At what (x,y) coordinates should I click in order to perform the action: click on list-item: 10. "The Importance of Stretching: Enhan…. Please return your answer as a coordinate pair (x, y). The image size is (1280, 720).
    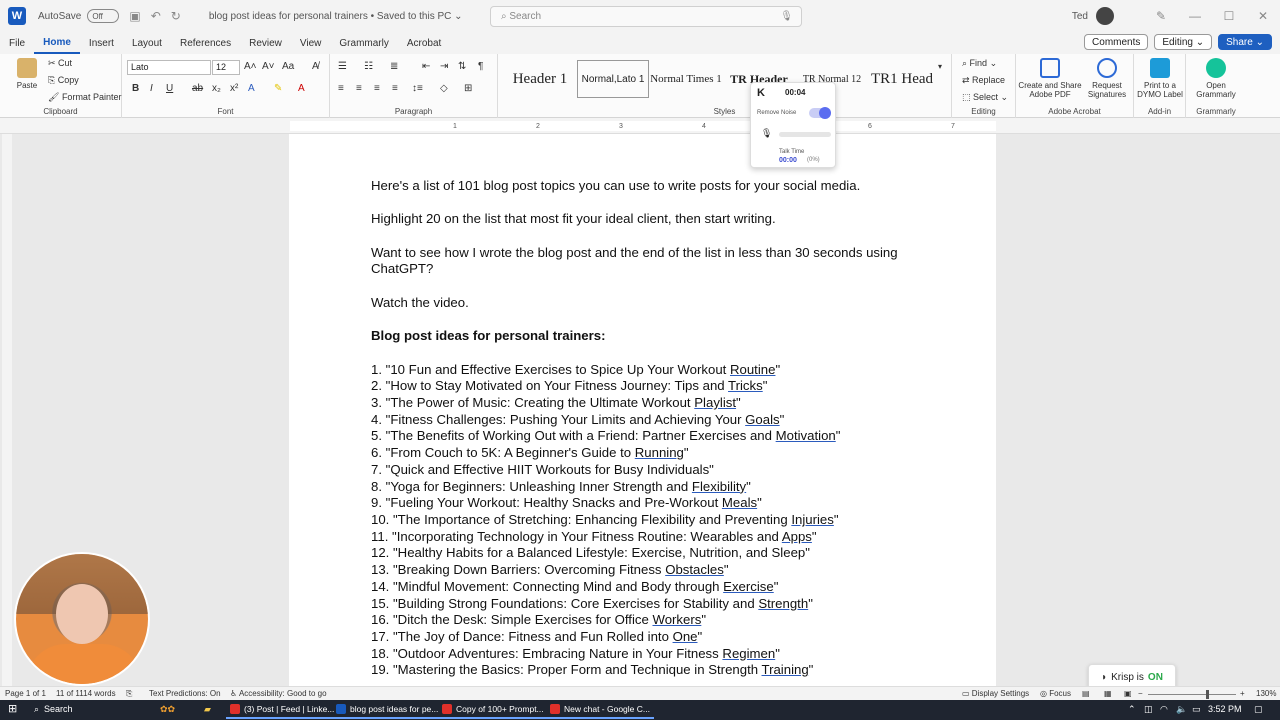
    Looking at the image, I should click on (651, 520).